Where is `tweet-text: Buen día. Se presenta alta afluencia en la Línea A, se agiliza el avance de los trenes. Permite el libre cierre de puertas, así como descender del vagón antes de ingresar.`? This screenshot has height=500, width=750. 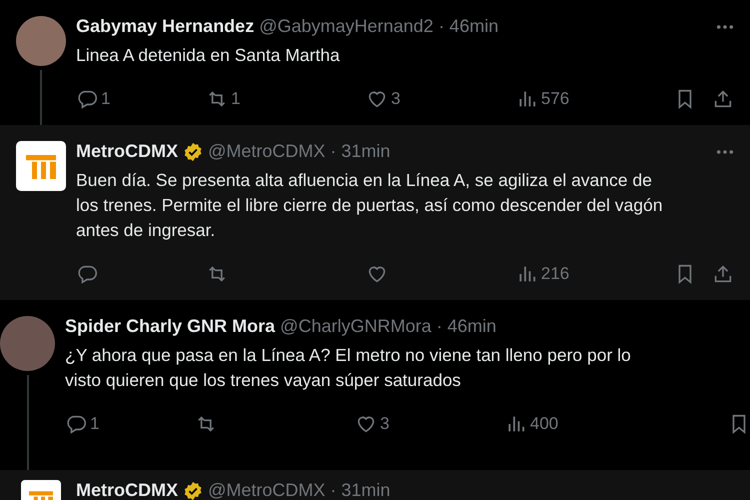
tweet-text: Buen día. Se presenta alta afluencia en la Línea A, se agiliza el avance de los trenes. Permite el libre cierre de puertas, así como descender del vagón antes de ingresar. is located at coordinates (370, 205).